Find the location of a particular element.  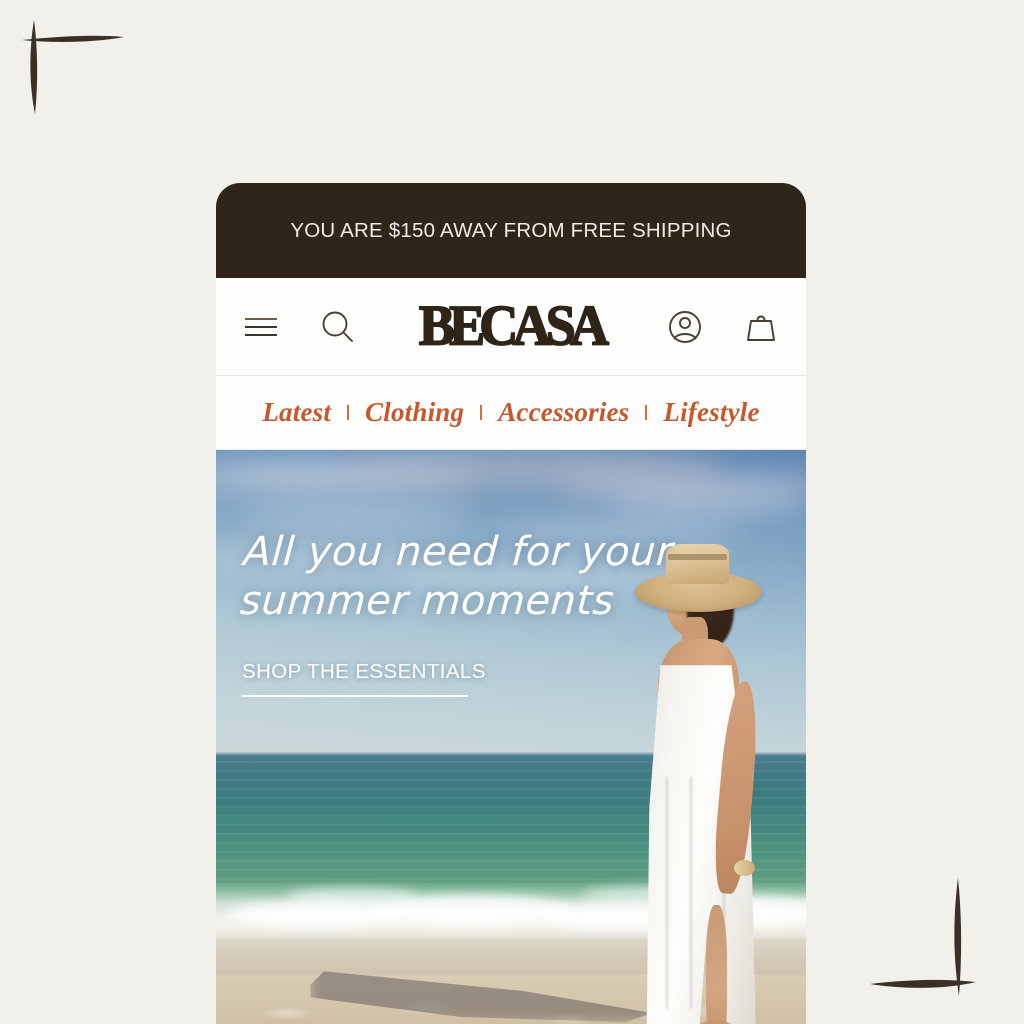

hero-headline: All you need for your summer moments is located at coordinates (456, 577).